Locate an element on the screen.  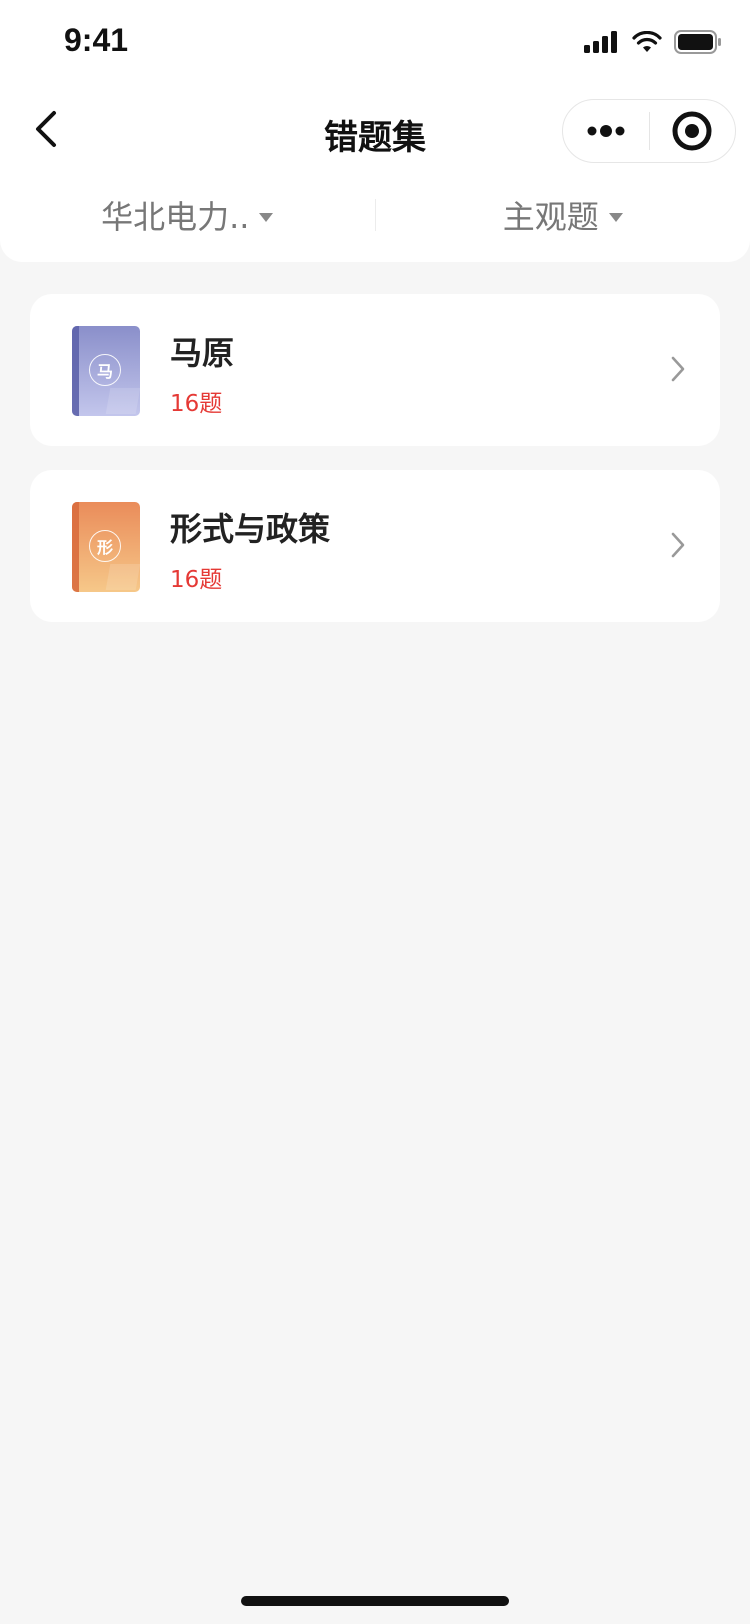
filter-type-label: 主观题 is located at coordinates (550, 217).